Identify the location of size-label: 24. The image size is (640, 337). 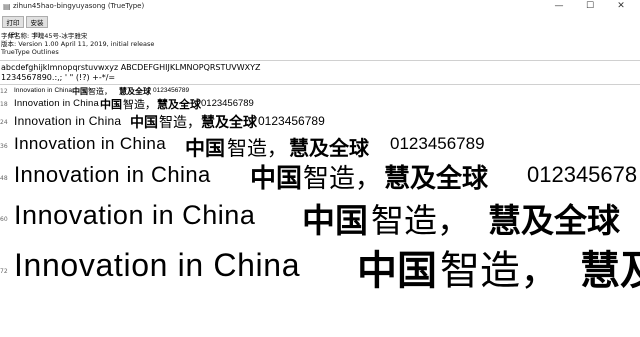
(4, 122).